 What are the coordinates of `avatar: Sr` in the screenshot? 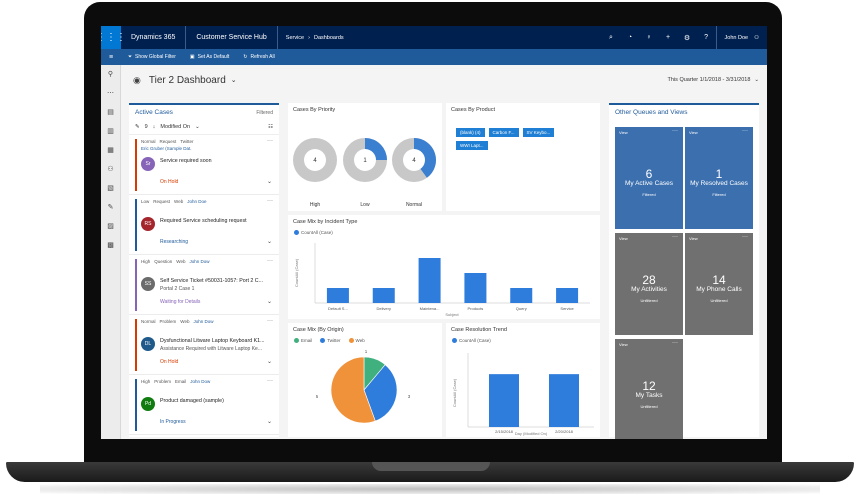 It's located at (148, 164).